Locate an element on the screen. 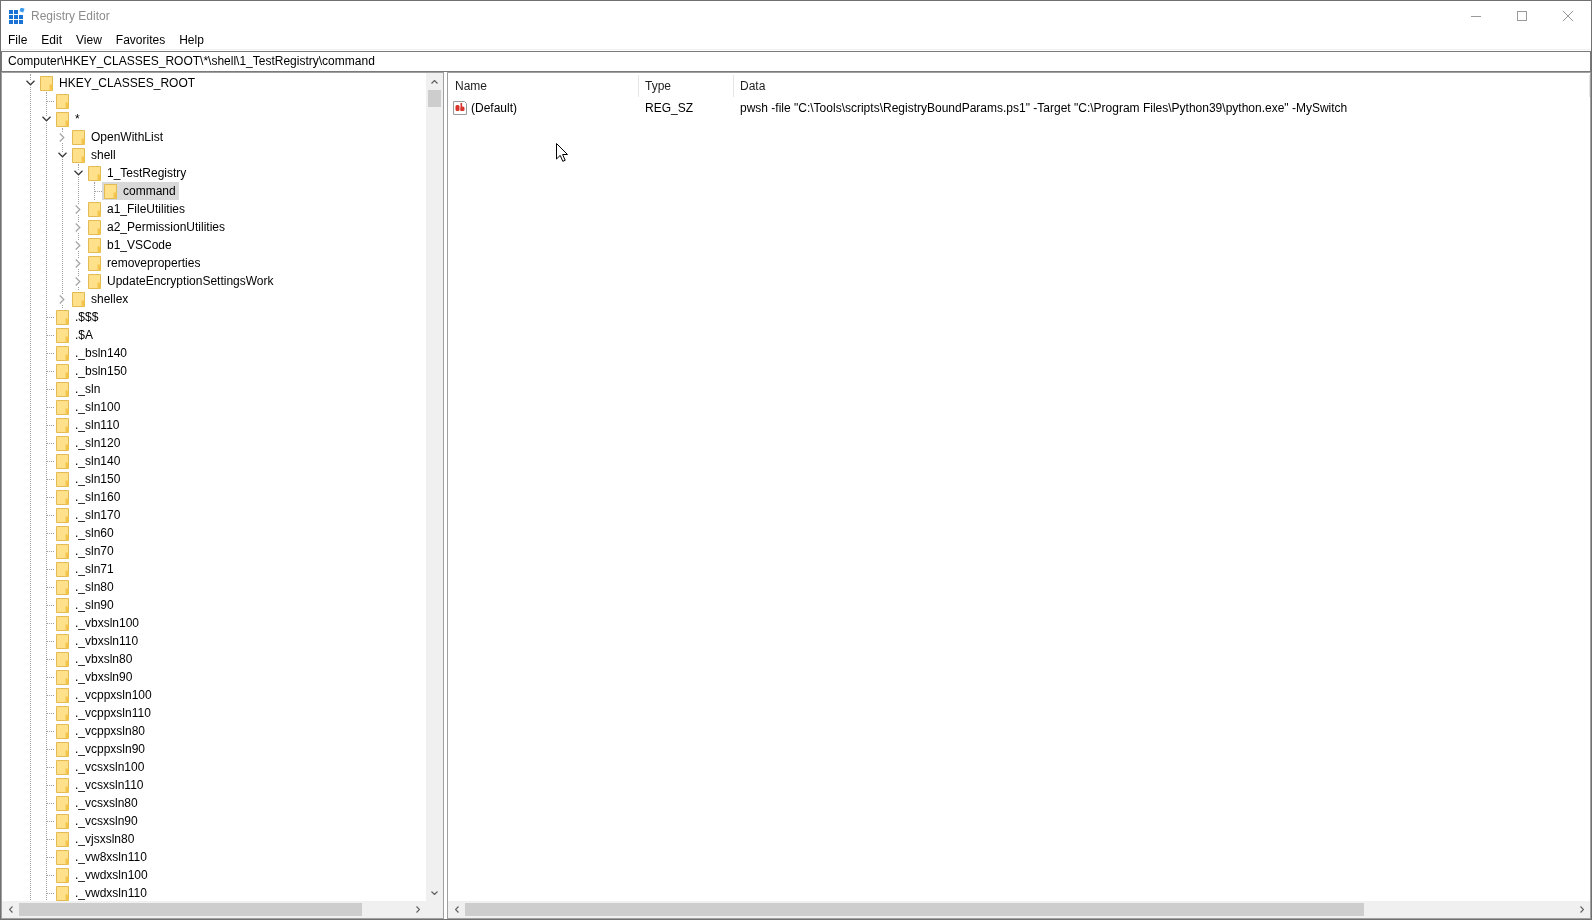 This screenshot has height=920, width=1592. column-header: Name is located at coordinates (543, 86).